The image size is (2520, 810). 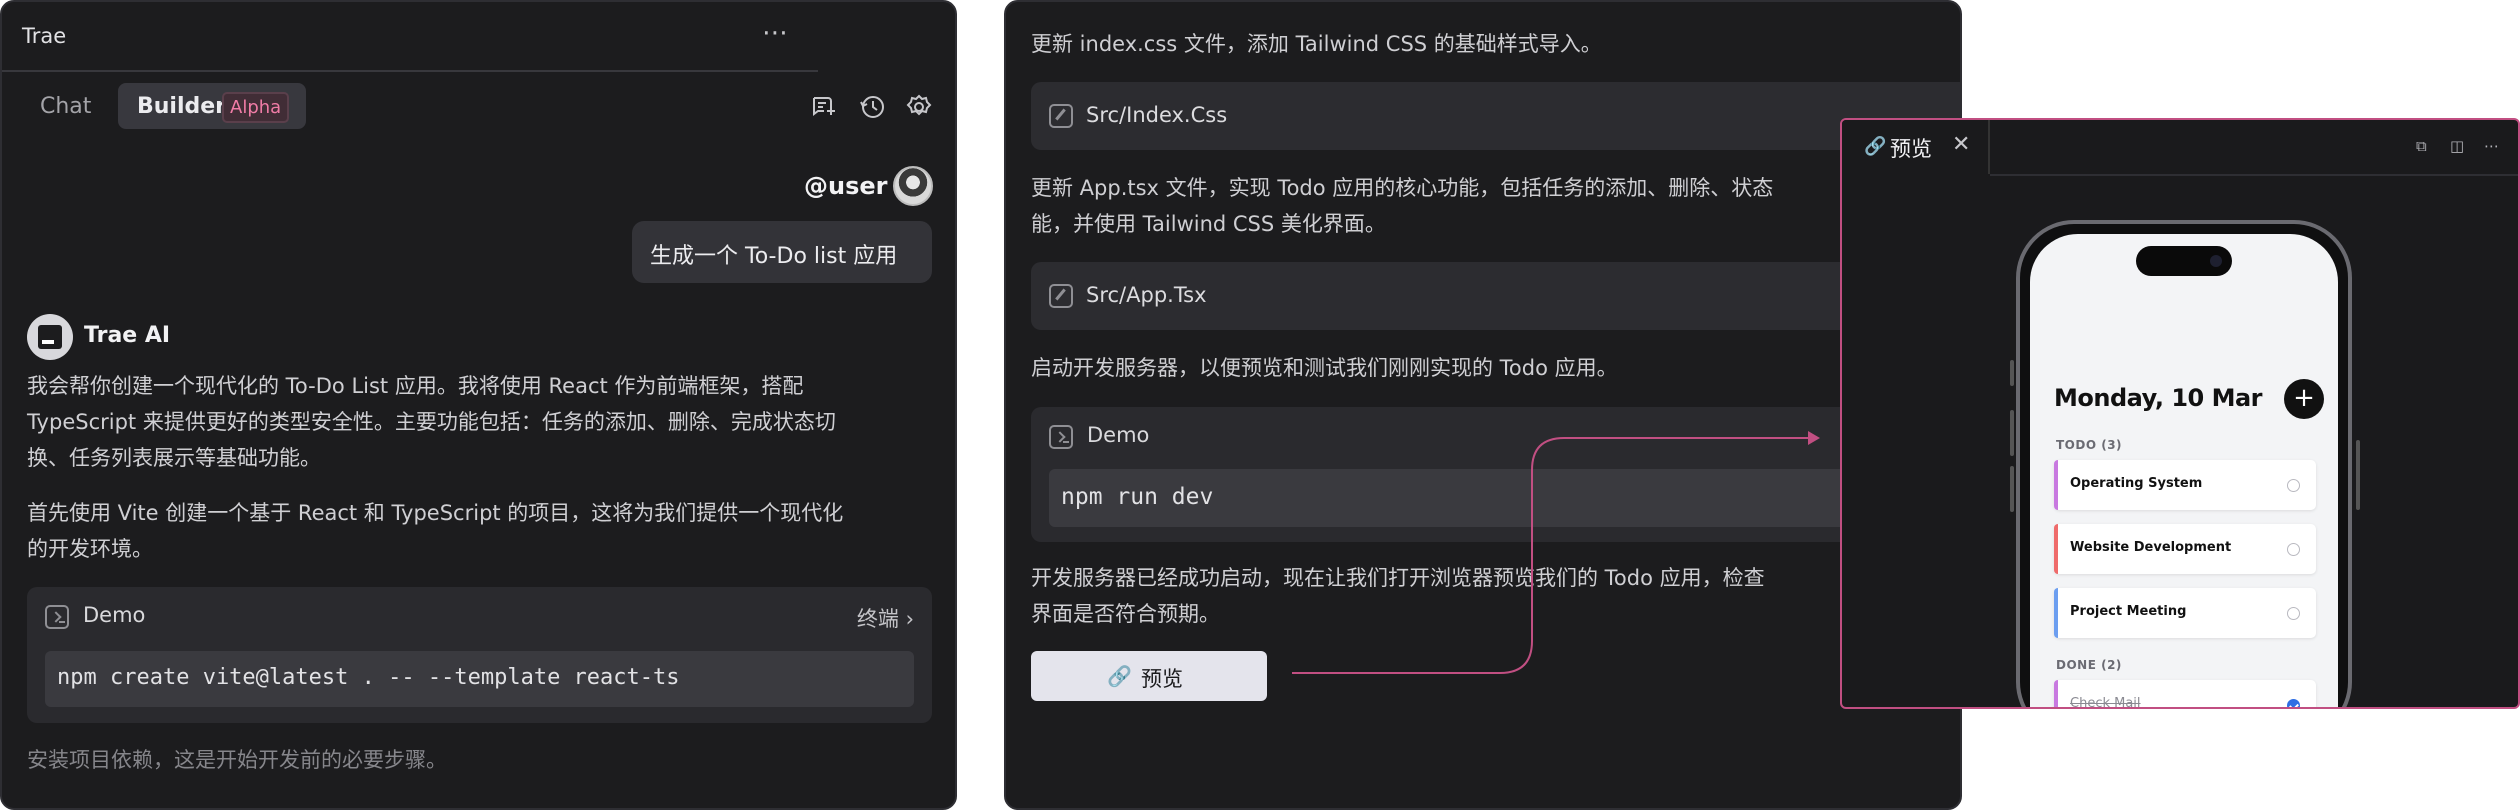 I want to click on user-message: 生成一个 To-Do list 应用, so click(x=774, y=256).